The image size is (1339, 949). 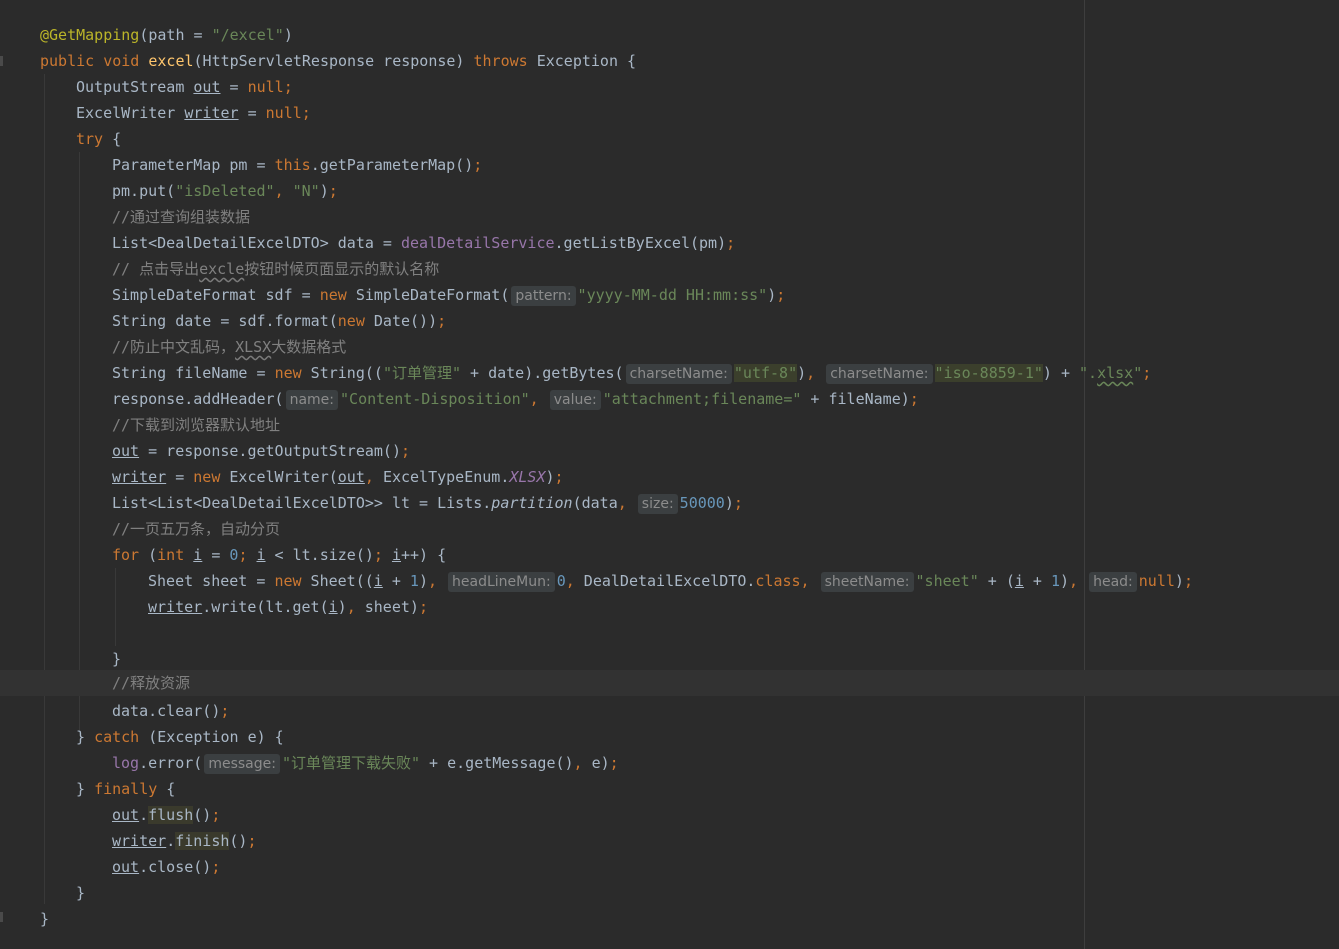 What do you see at coordinates (229, 347) in the screenshot?
I see `code-line: //防止中文乱码，XLSX大数据格式` at bounding box center [229, 347].